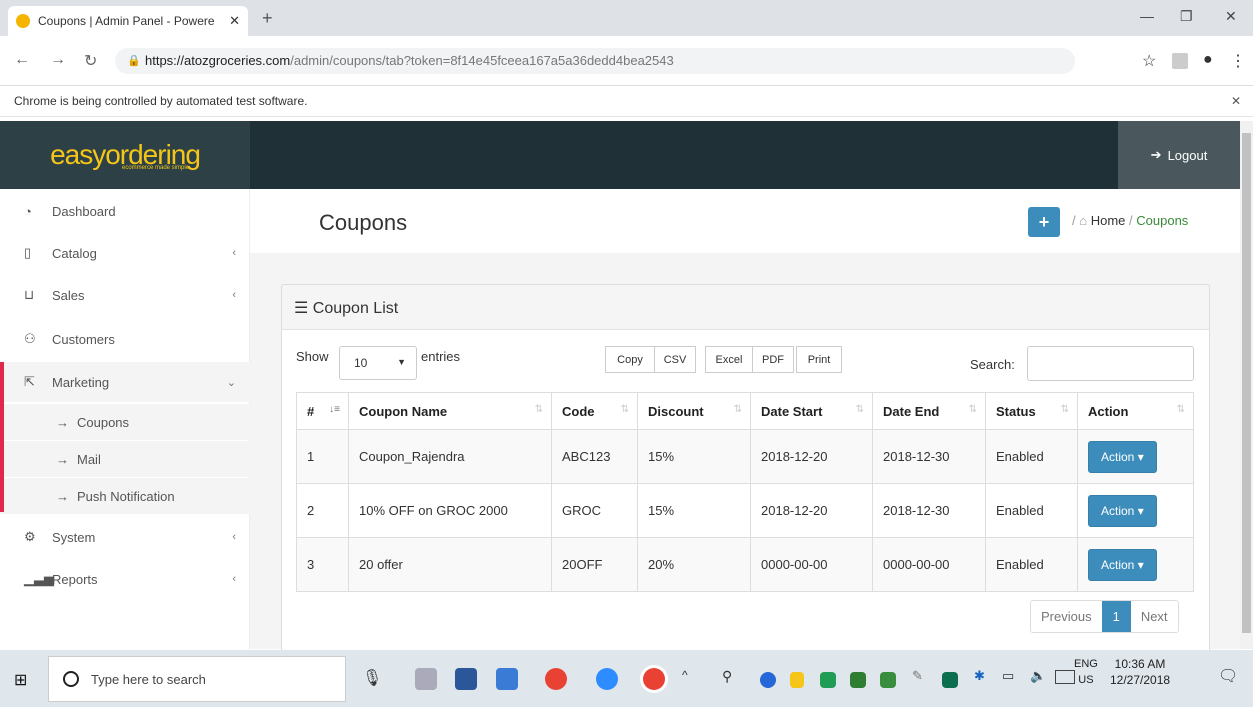  What do you see at coordinates (363, 222) in the screenshot?
I see `page-title: Coupons` at bounding box center [363, 222].